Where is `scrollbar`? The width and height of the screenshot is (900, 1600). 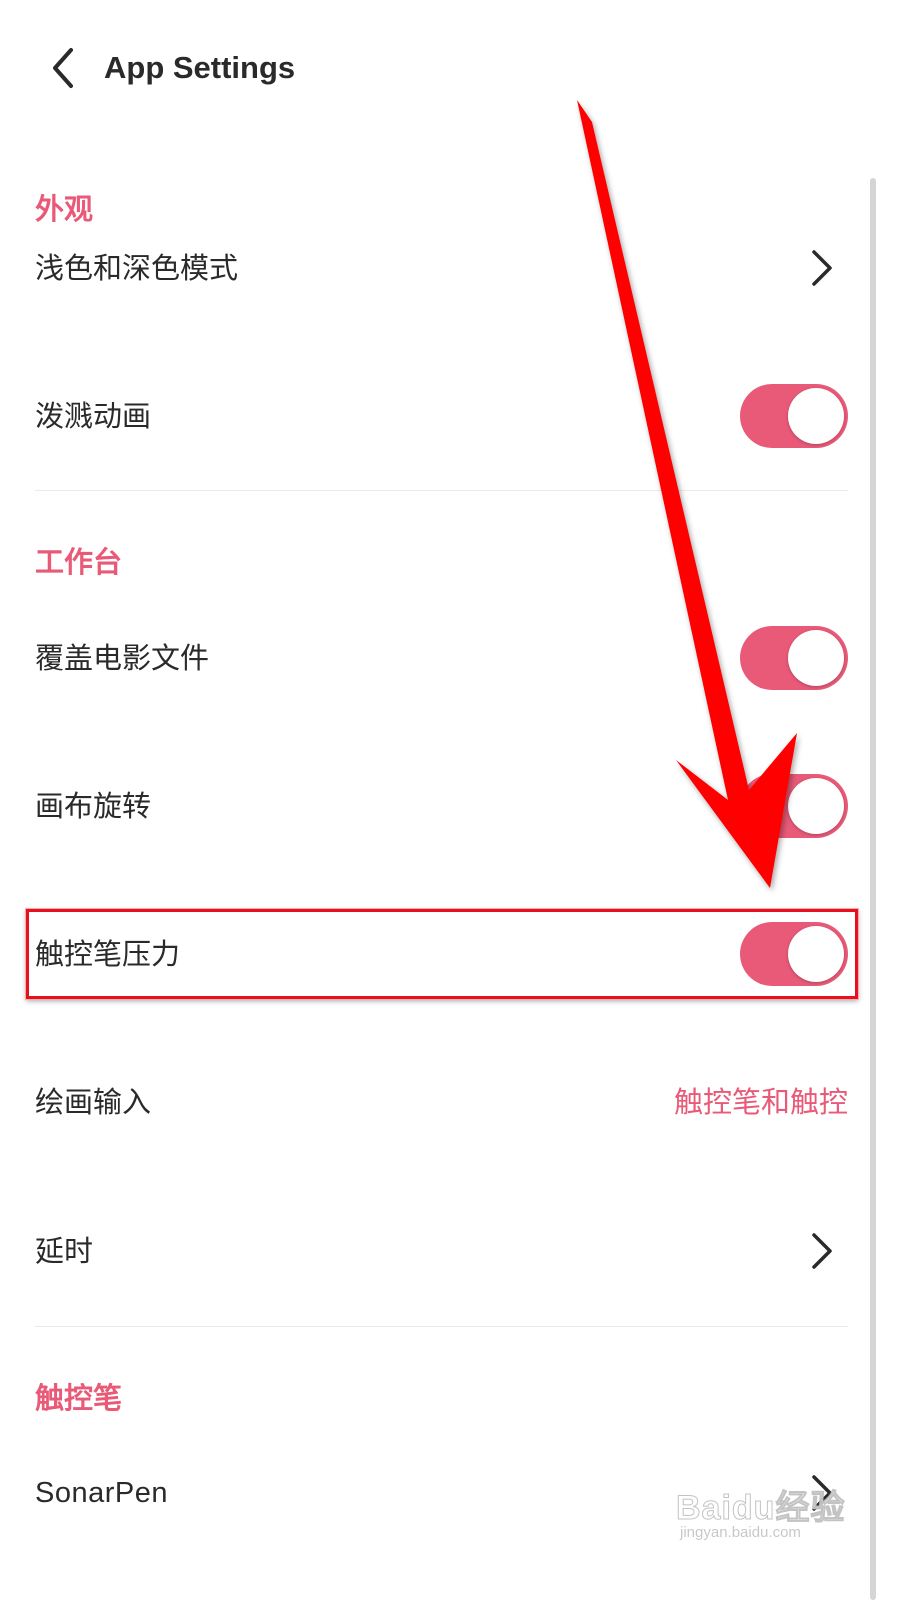
scrollbar is located at coordinates (873, 889).